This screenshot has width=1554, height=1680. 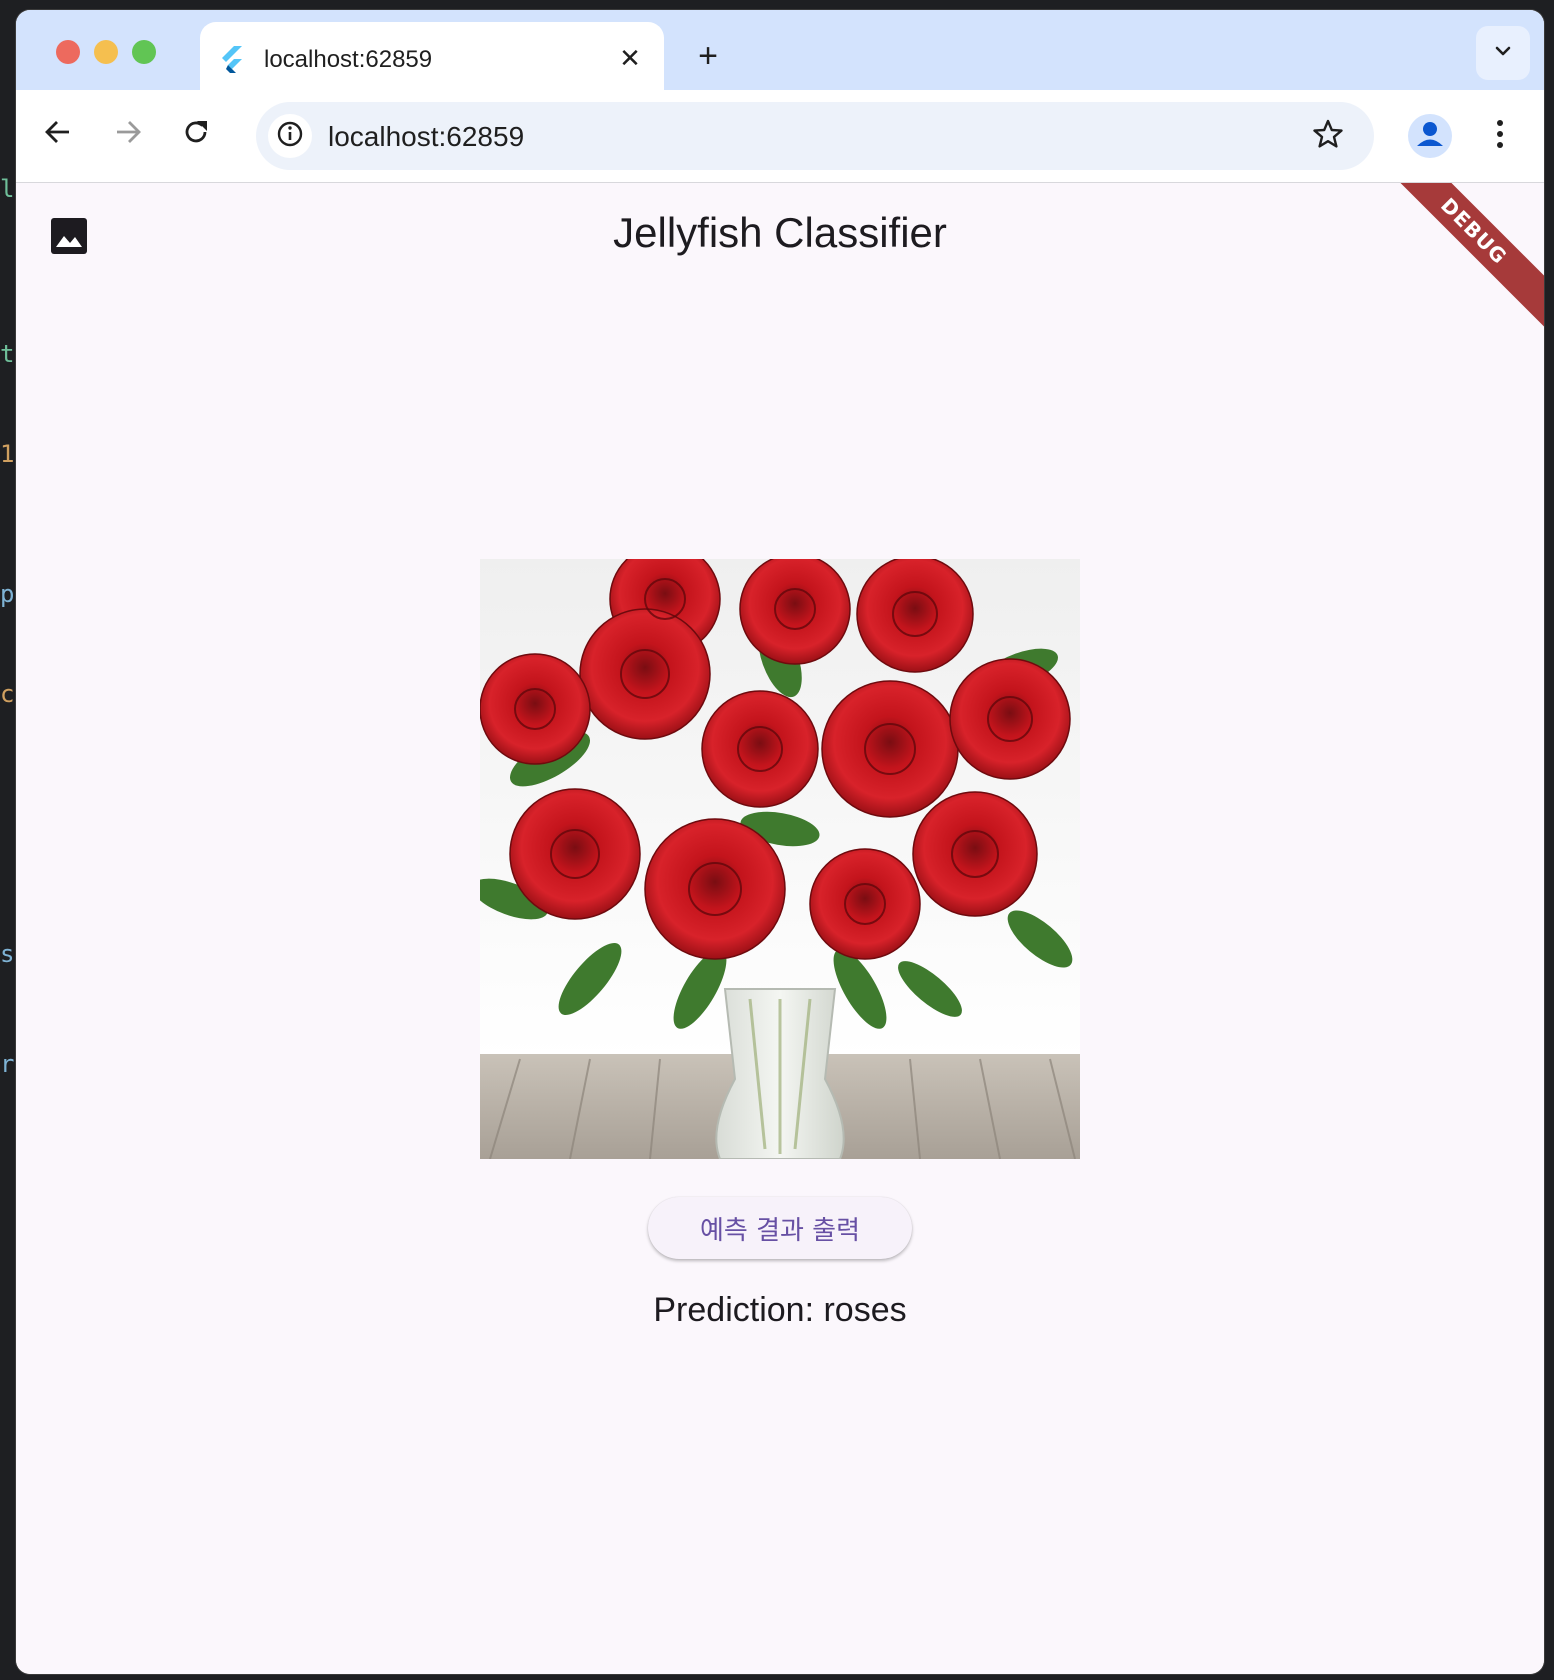 I want to click on close-window-button, so click(x=68, y=52).